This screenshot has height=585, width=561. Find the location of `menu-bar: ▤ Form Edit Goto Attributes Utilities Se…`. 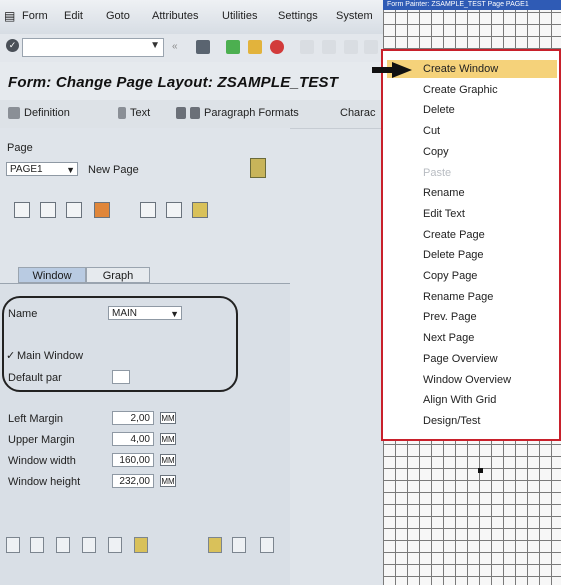

menu-bar: ▤ Form Edit Goto Attributes Utilities Se… is located at coordinates (191, 17).